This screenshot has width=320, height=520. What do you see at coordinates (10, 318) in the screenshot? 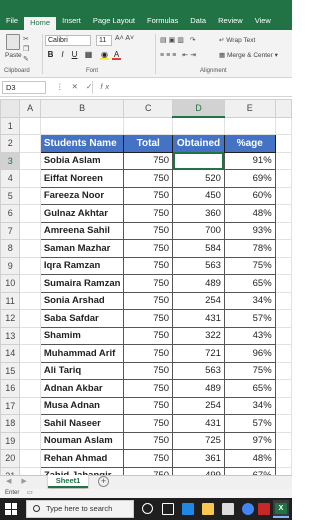
I see `row-header: 12` at bounding box center [10, 318].